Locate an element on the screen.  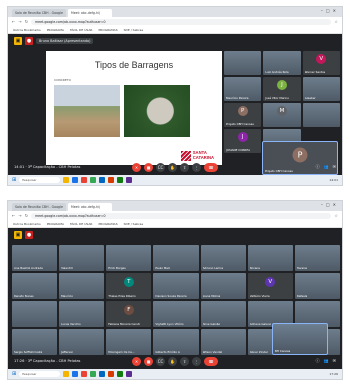
participant-tile: Ana Beatriz Andrade is located at coordinates (35, 258).